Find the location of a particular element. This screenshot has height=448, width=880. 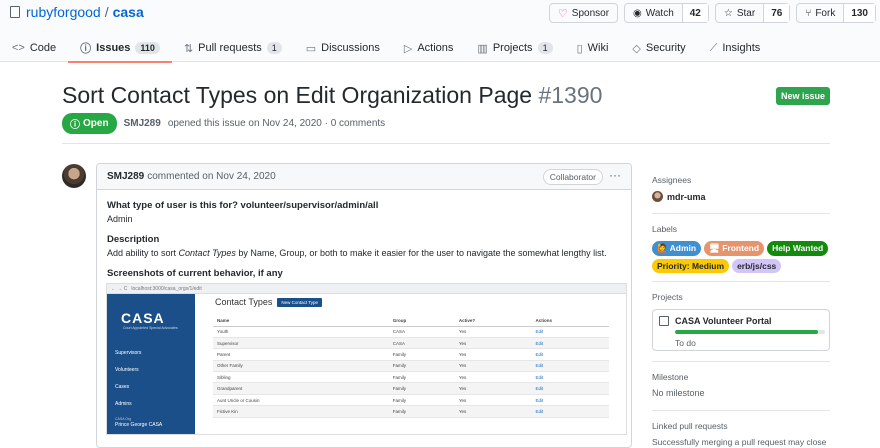

discussion-icon: ▭ is located at coordinates (311, 48).